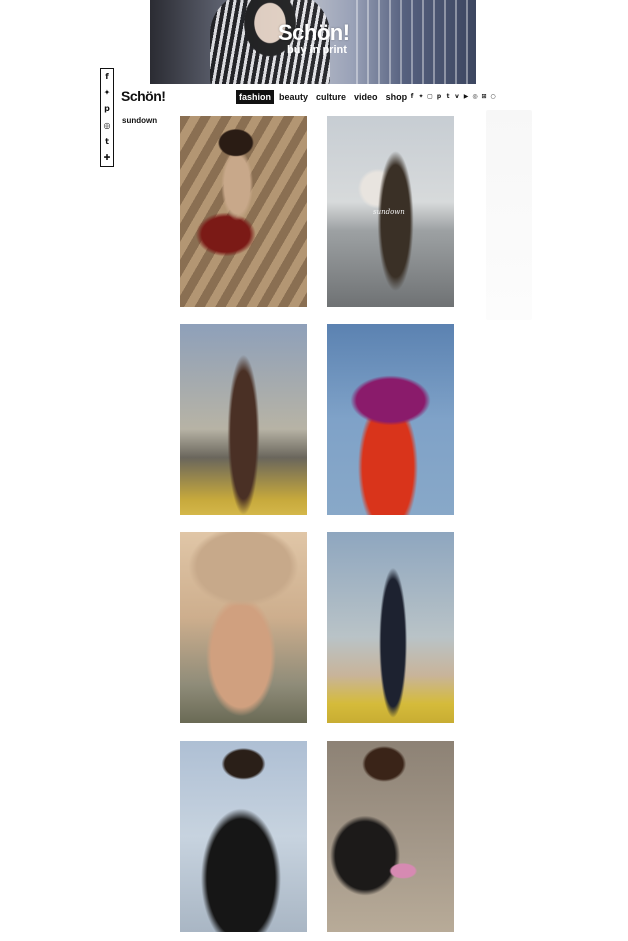 The image size is (628, 941). I want to click on instagram-icon: ▢, so click(430, 96).